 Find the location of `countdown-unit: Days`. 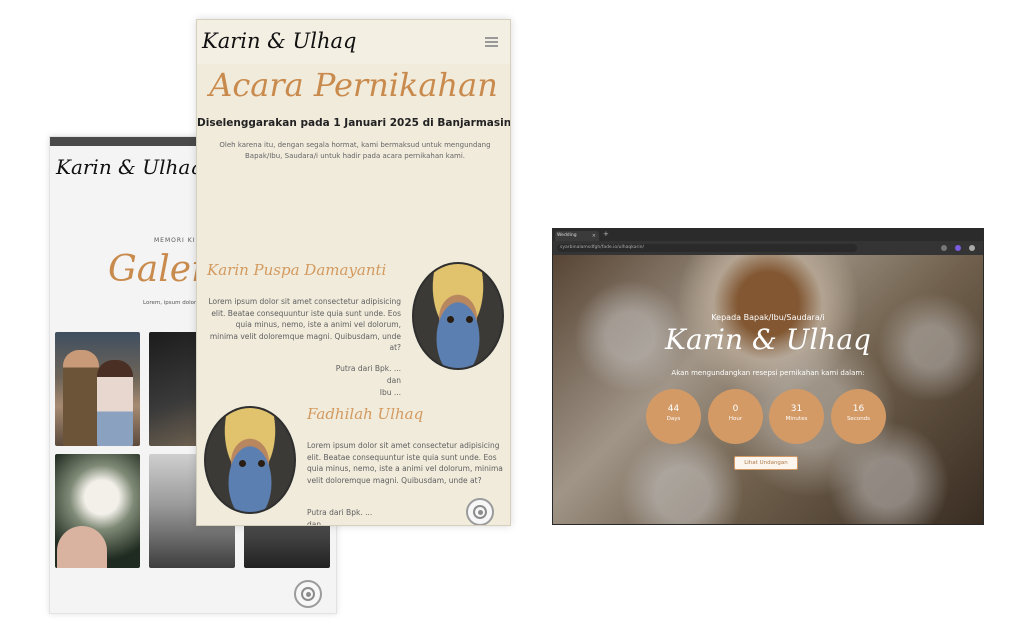

countdown-unit: Days is located at coordinates (673, 419).